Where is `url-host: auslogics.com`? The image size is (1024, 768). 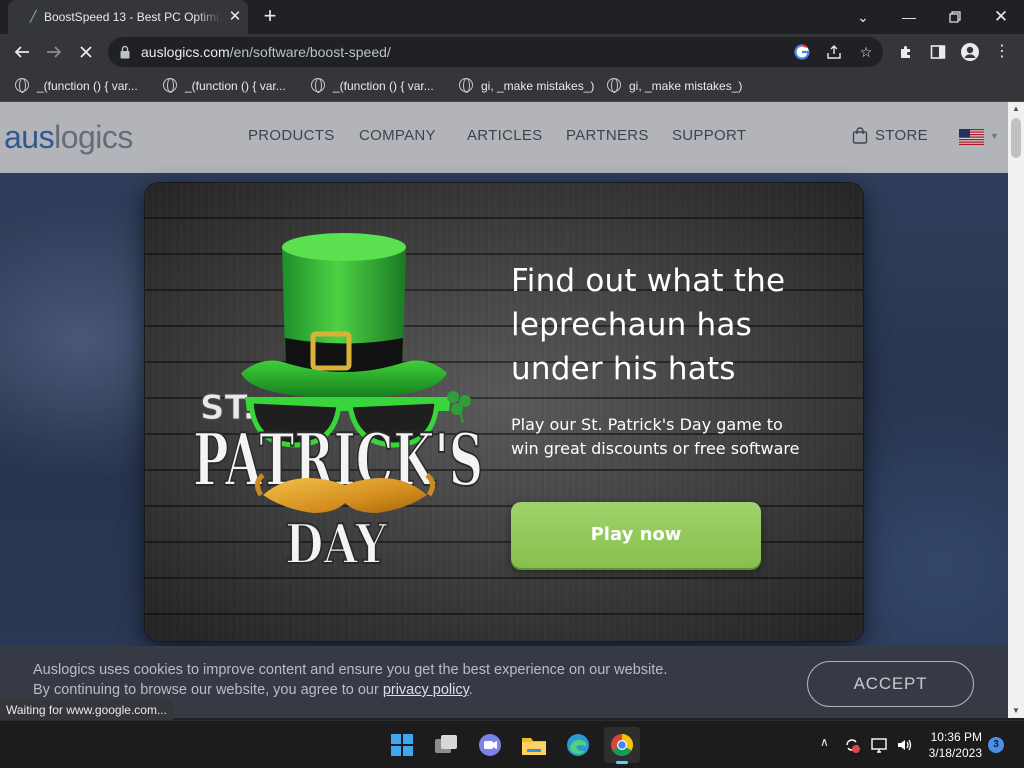
url-host: auslogics.com is located at coordinates (185, 52).